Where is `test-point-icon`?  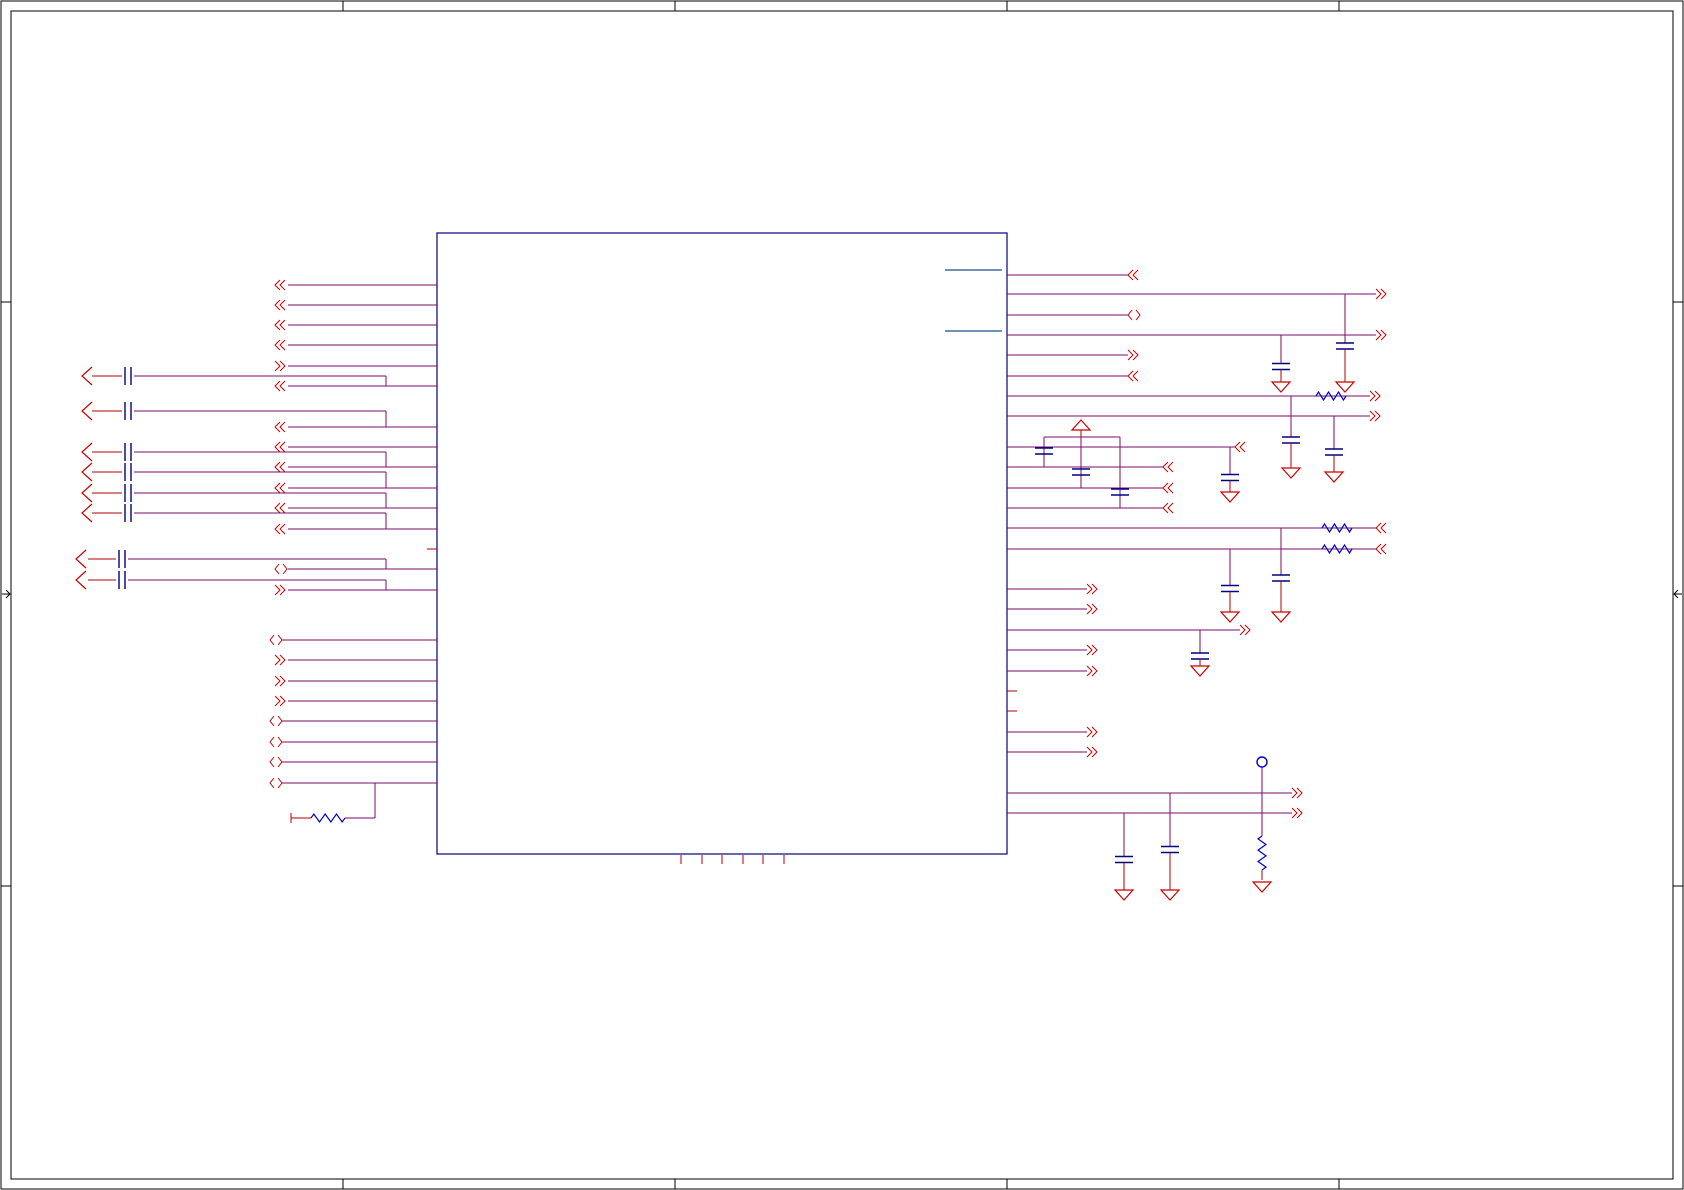
test-point-icon is located at coordinates (1262, 762).